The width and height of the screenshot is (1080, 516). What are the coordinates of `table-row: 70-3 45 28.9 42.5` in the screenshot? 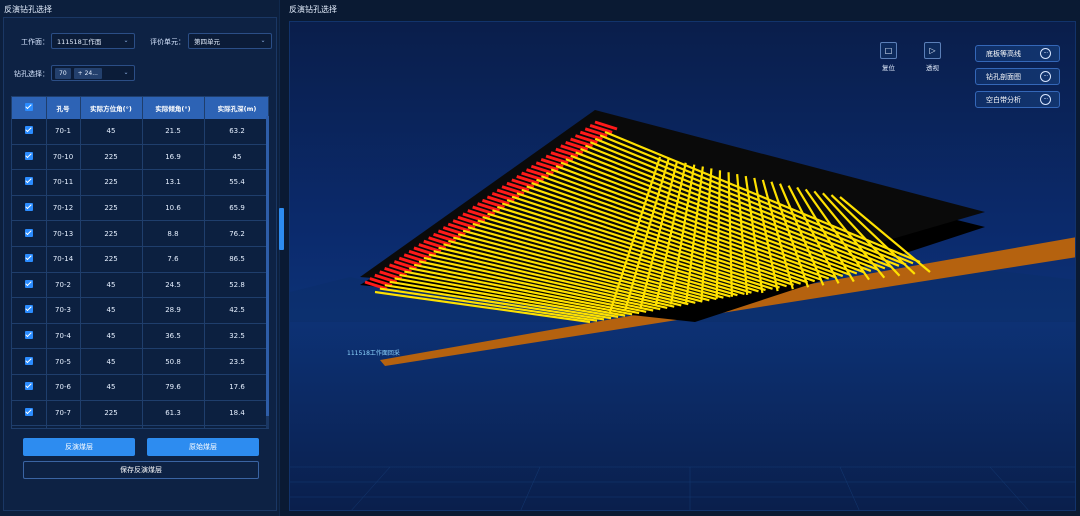 It's located at (140, 310).